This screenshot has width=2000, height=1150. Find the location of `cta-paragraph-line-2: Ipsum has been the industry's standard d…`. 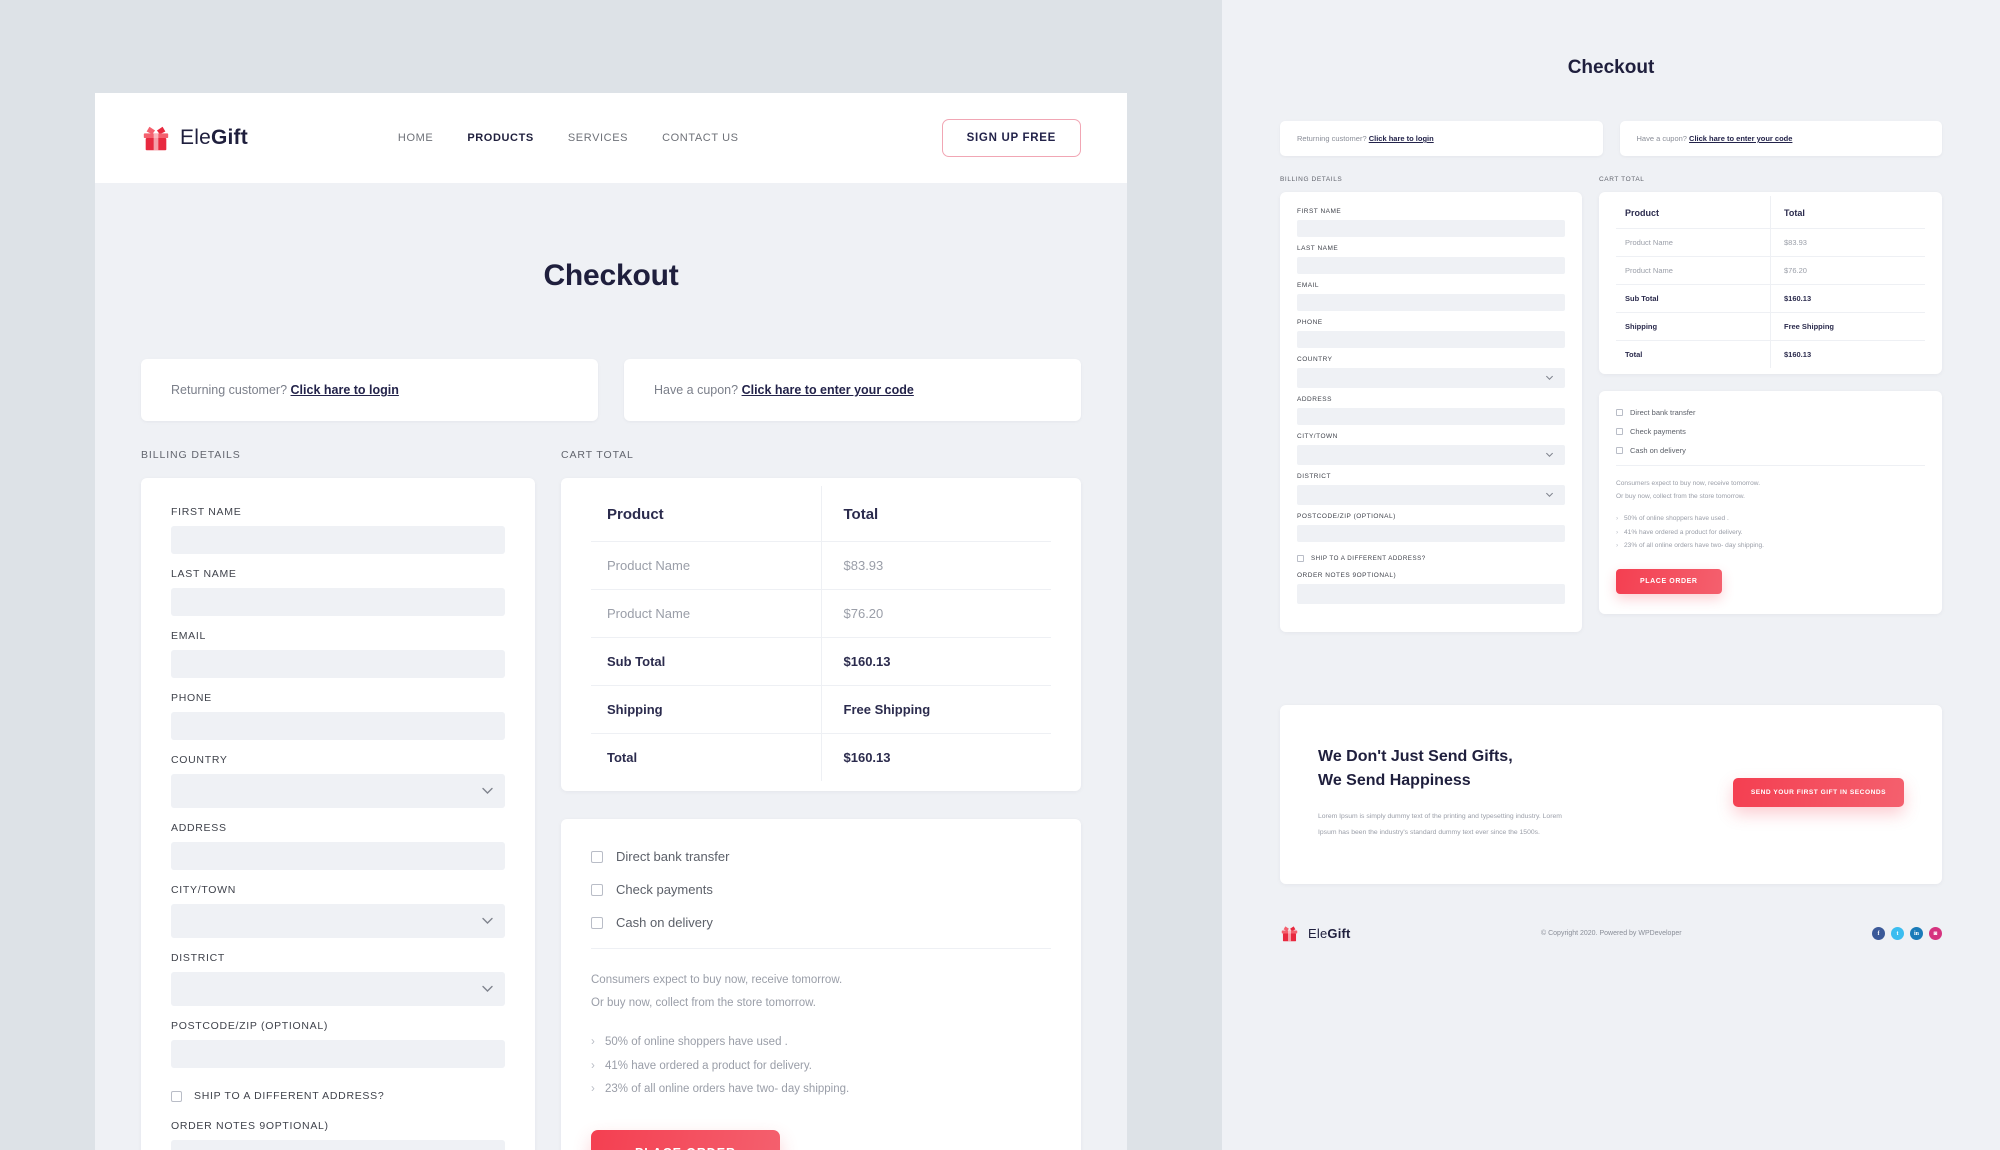

cta-paragraph-line-2: Ipsum has been the industry's standard d… is located at coordinates (1429, 832).